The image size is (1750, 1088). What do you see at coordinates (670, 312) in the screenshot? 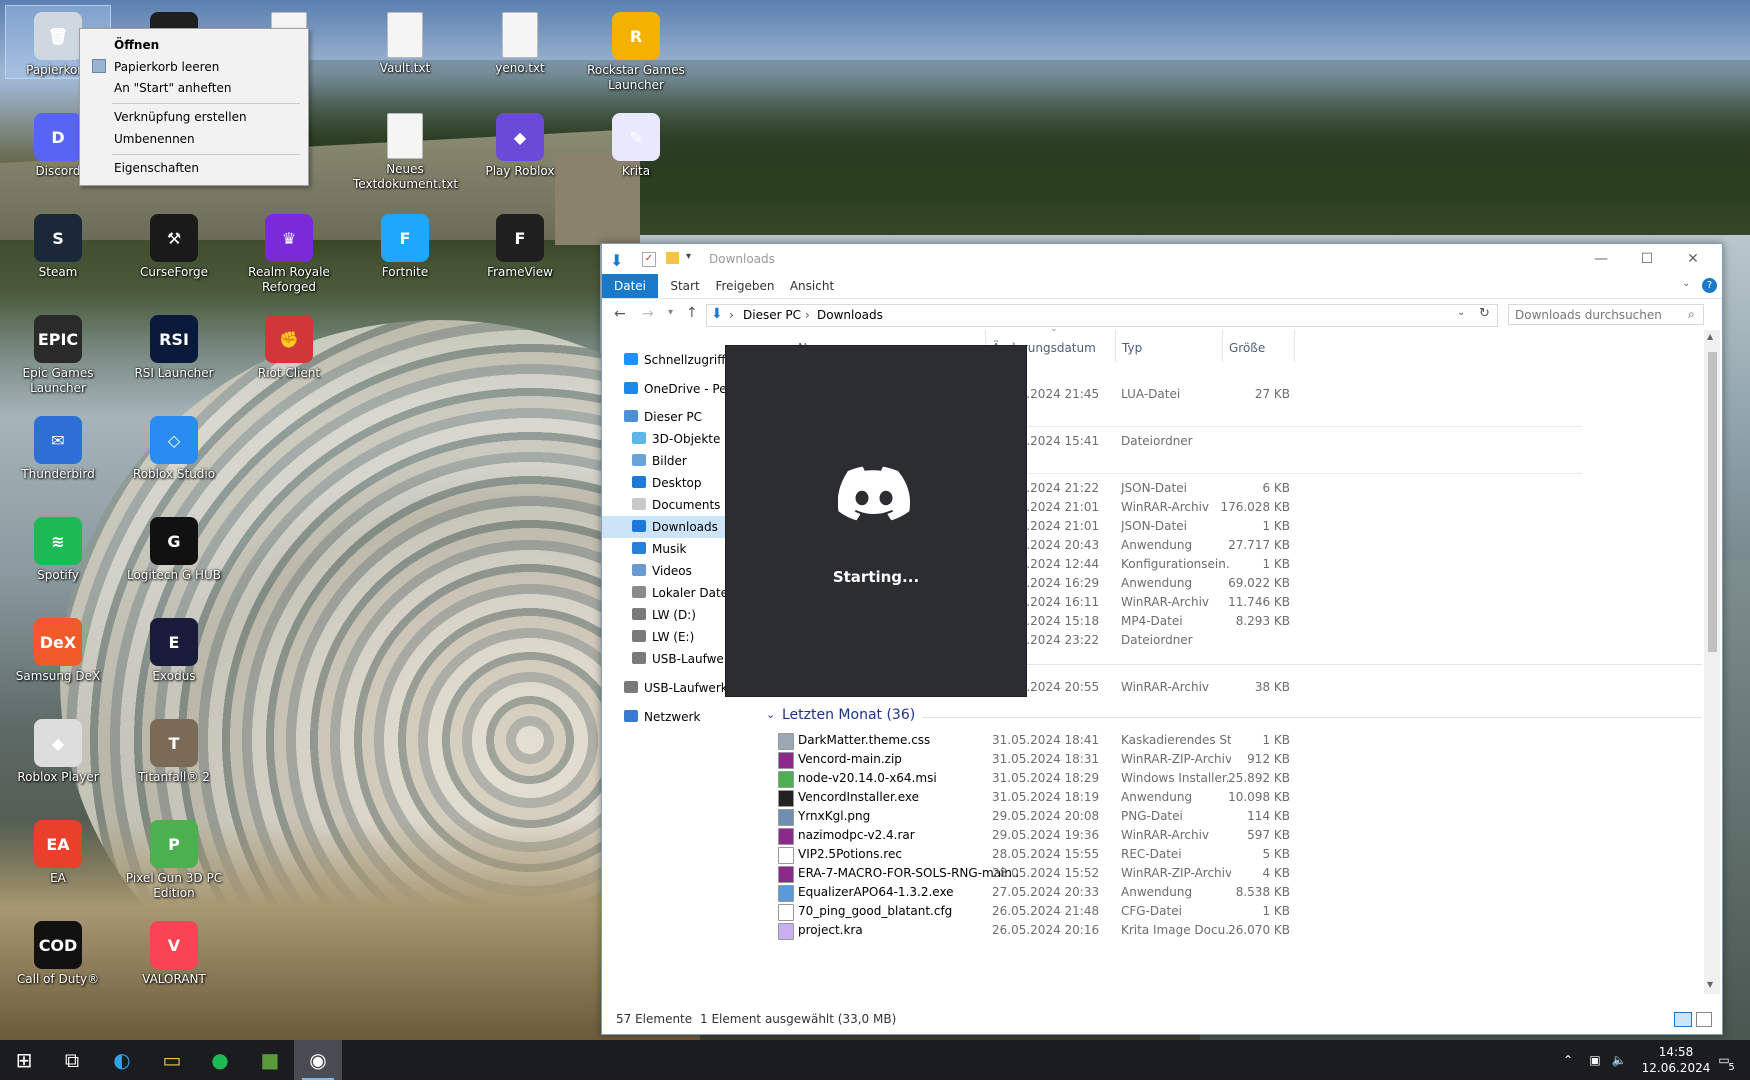
I see `recent-locations-icon: ▾` at bounding box center [670, 312].